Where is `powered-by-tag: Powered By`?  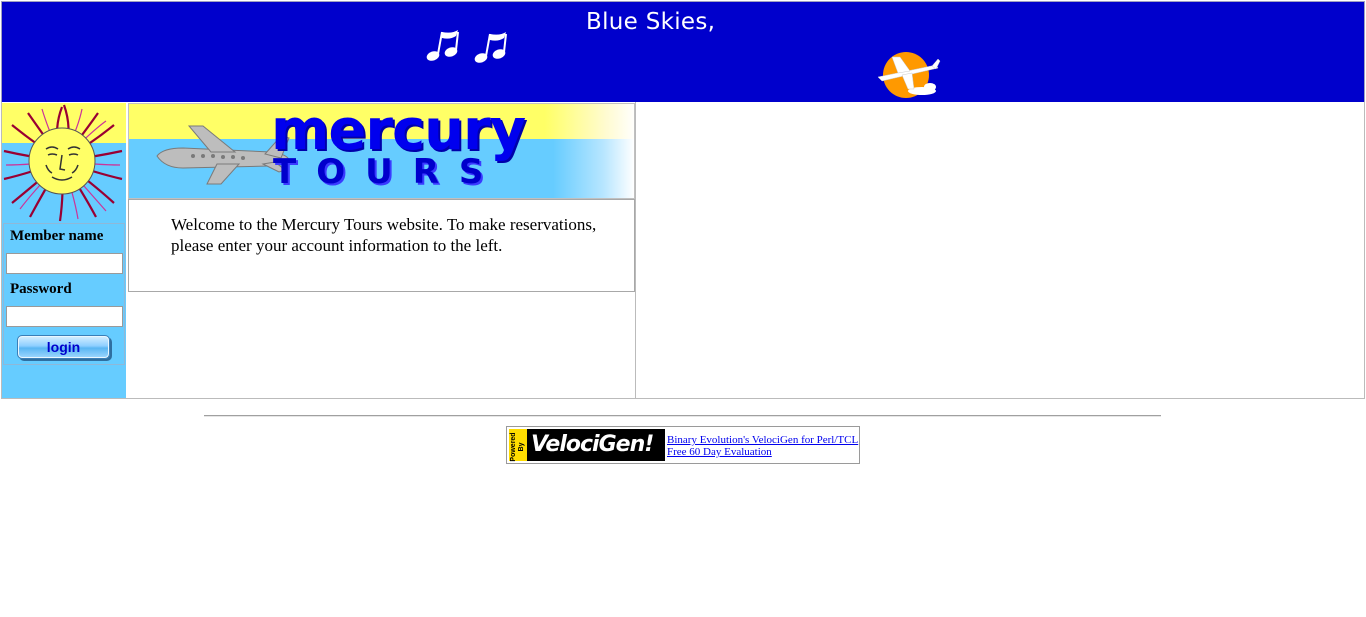
powered-by-tag: Powered By is located at coordinates (518, 445).